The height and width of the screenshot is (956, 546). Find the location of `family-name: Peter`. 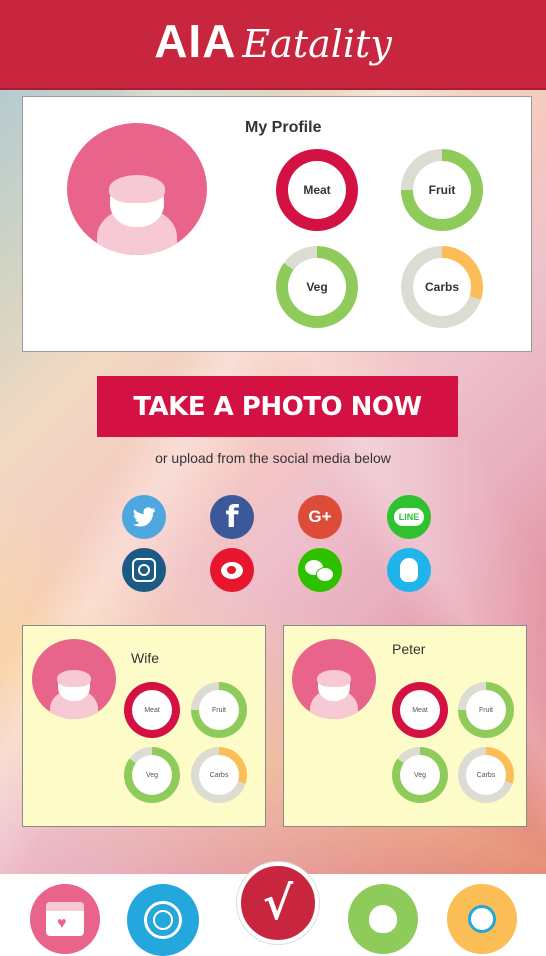

family-name: Peter is located at coordinates (409, 649).